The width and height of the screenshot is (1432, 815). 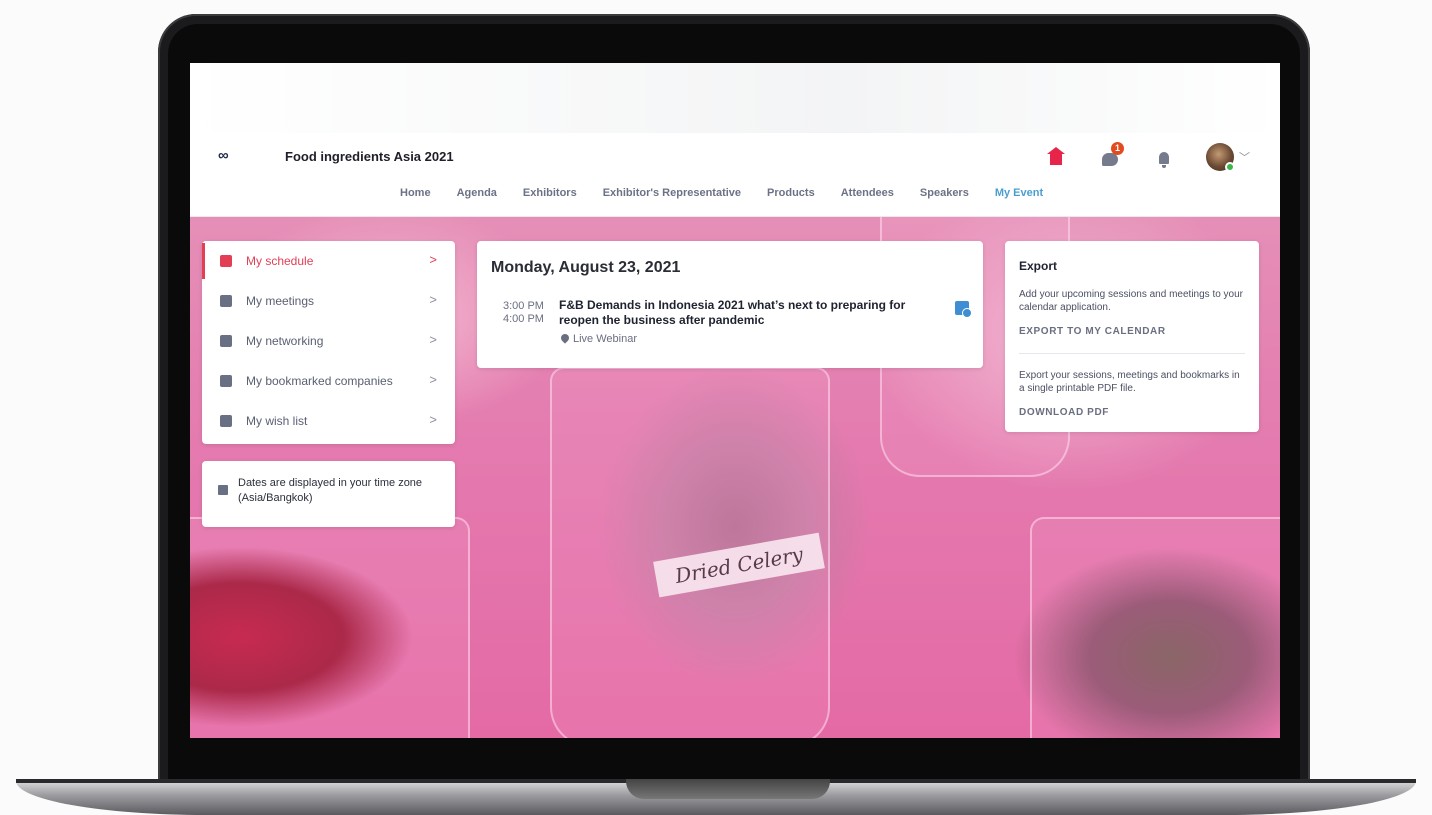 What do you see at coordinates (226, 381) in the screenshot?
I see `bookmark-icon` at bounding box center [226, 381].